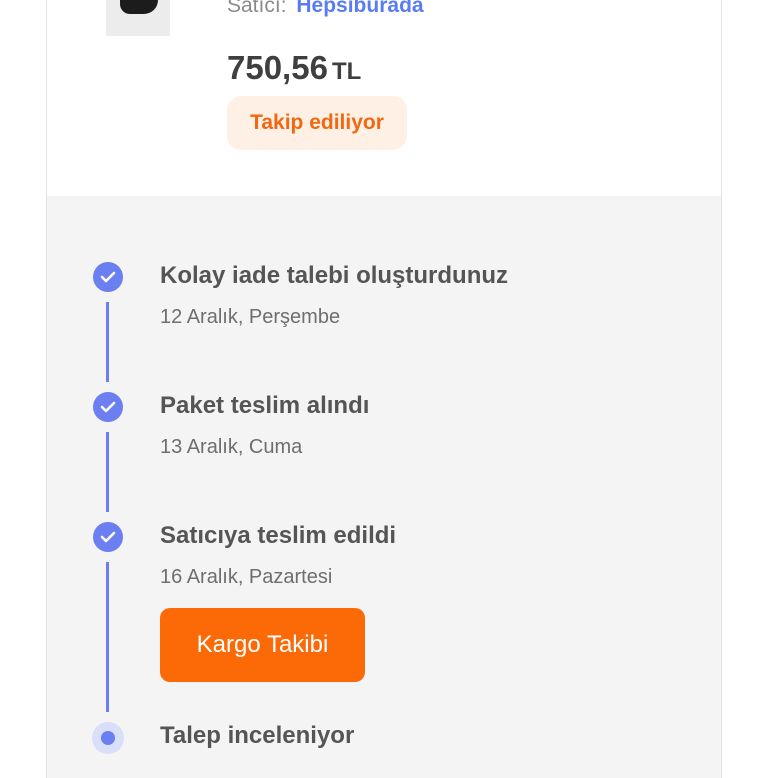 The height and width of the screenshot is (778, 768). I want to click on step-title: Satıcıya teslim edildi, so click(278, 535).